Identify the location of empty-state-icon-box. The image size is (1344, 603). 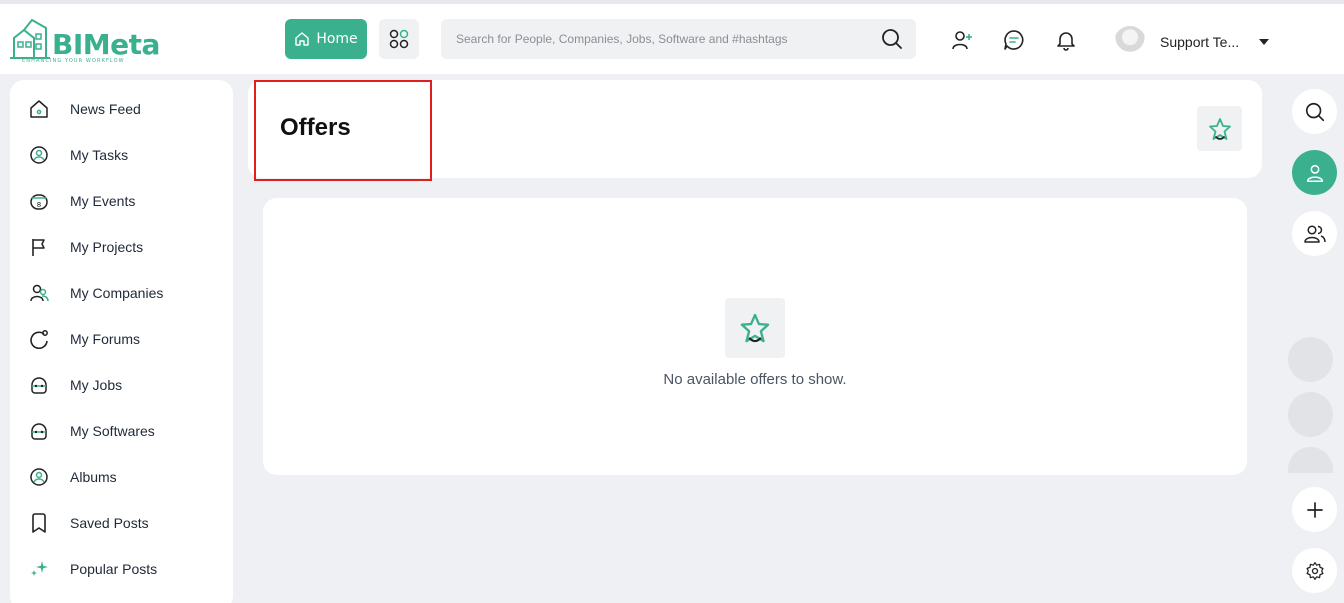
(755, 328).